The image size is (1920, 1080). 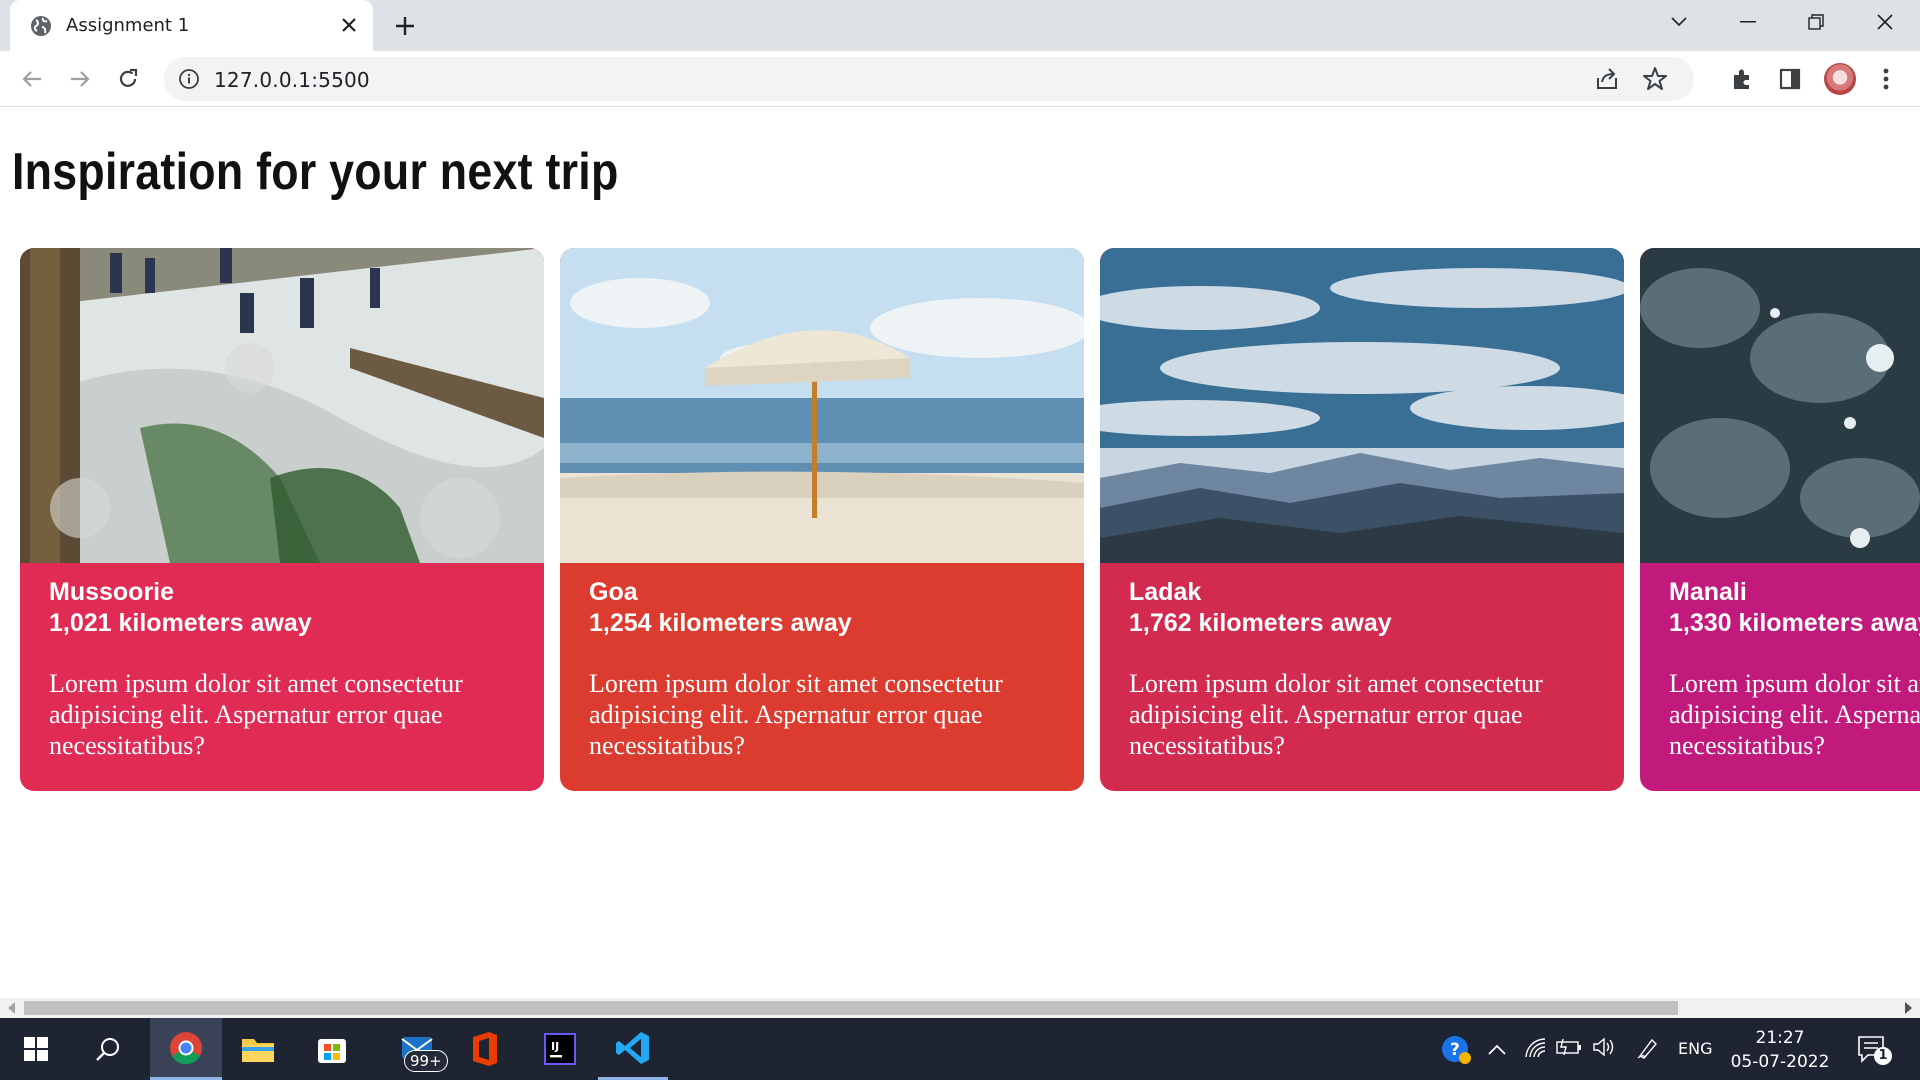 What do you see at coordinates (108, 1049) in the screenshot?
I see `search-icon` at bounding box center [108, 1049].